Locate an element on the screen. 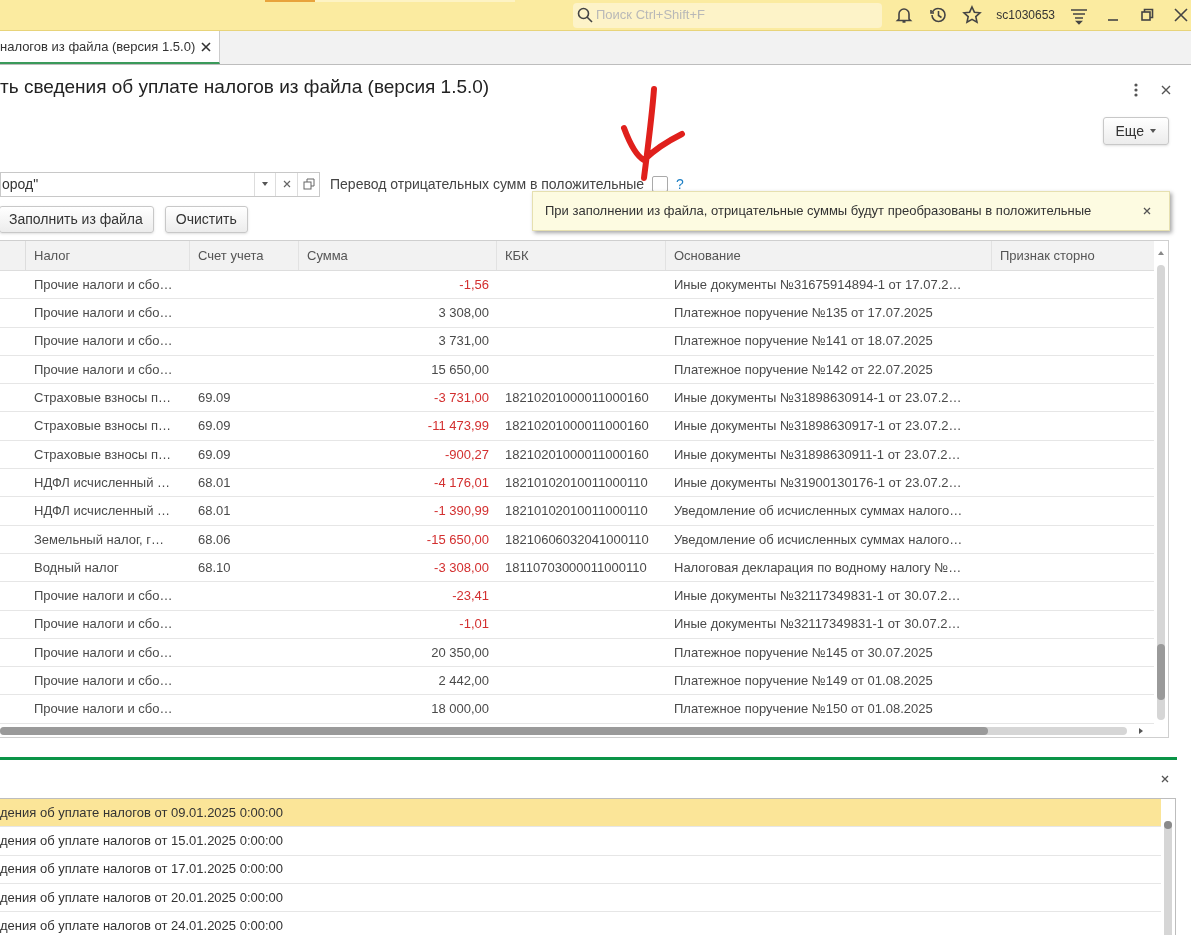 The width and height of the screenshot is (1191, 935). clear-button: Очистить is located at coordinates (206, 219).